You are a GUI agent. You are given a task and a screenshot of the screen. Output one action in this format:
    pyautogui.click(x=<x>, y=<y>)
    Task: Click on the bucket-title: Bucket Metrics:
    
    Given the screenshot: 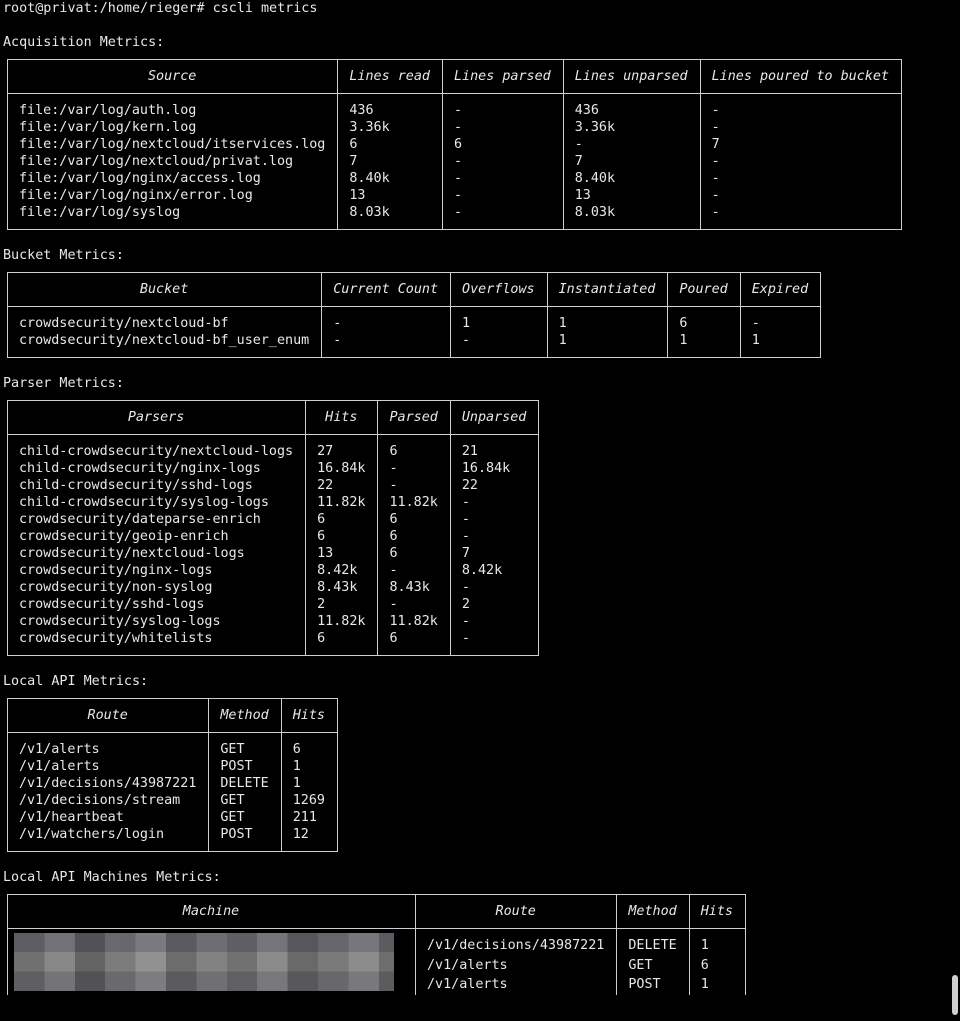 What is the action you would take?
    pyautogui.click(x=63, y=255)
    